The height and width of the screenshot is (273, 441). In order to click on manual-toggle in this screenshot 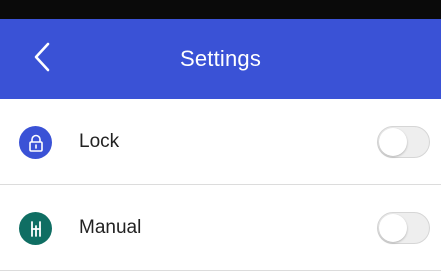, I will do `click(403, 228)`.